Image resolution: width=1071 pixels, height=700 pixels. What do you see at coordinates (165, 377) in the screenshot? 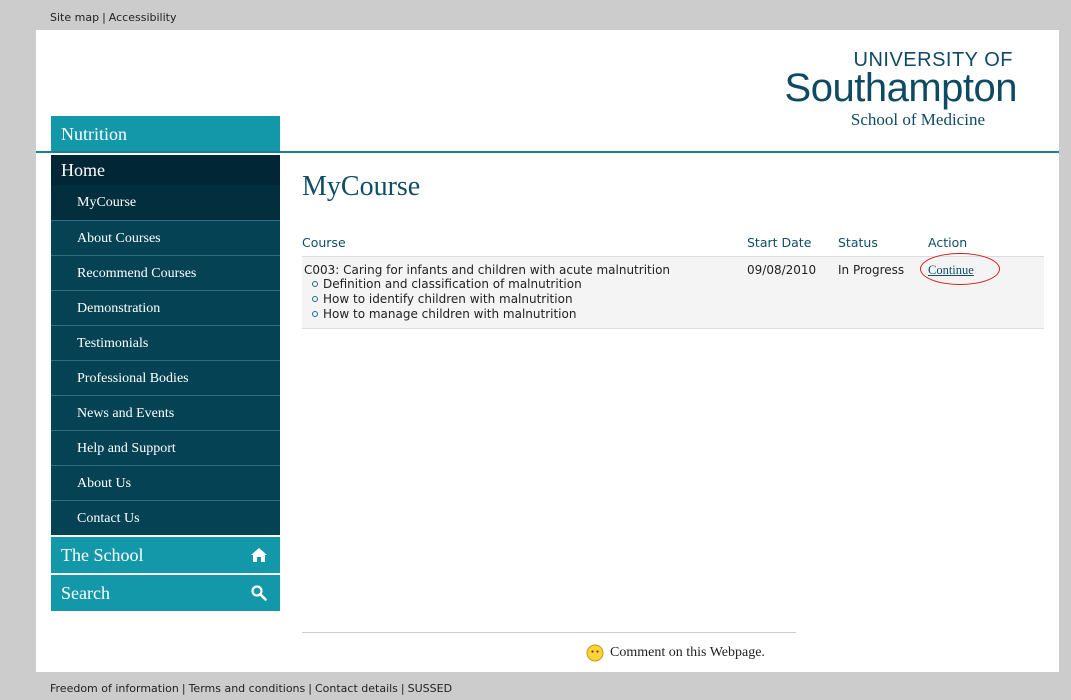
I see `sidebar-item-professional-bodies: Professional Bodies` at bounding box center [165, 377].